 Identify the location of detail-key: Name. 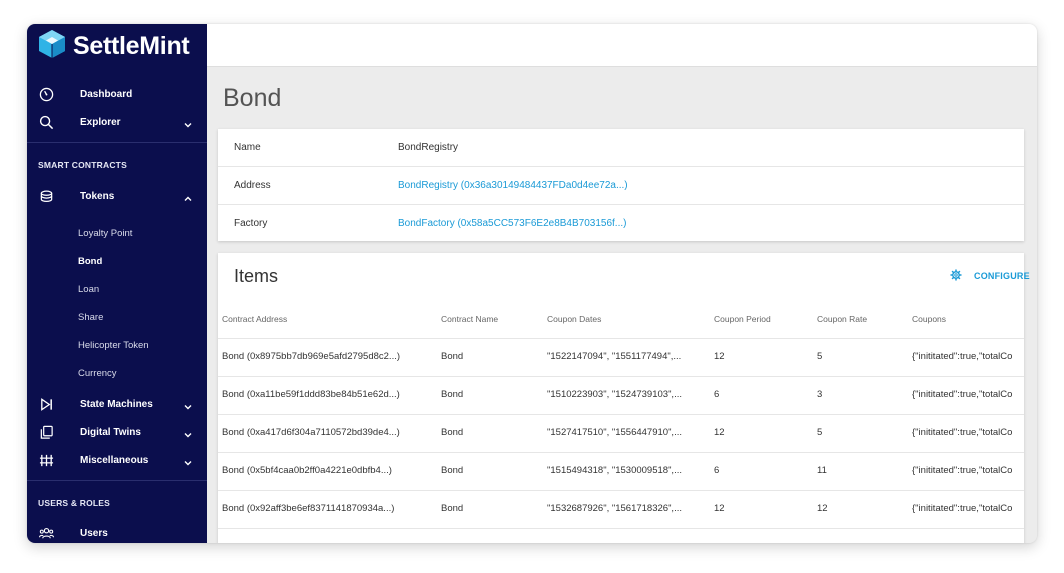
(247, 147).